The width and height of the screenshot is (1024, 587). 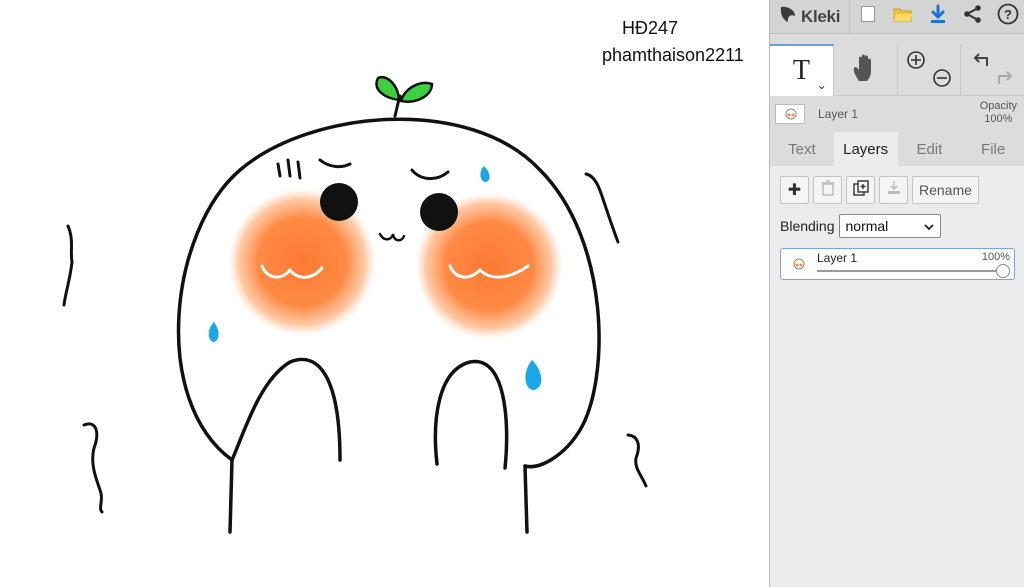 I want to click on blending-value: normal, so click(x=867, y=226).